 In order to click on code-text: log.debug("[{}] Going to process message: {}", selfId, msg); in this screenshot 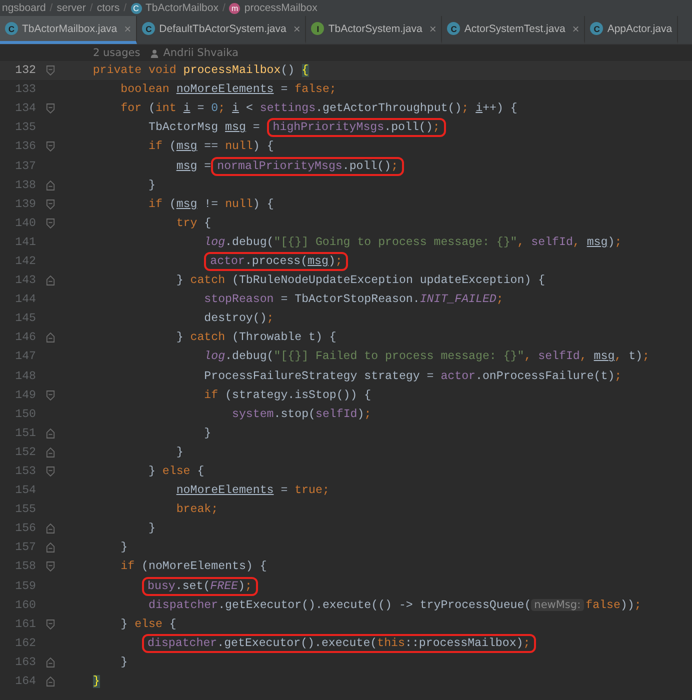, I will do `click(413, 242)`.